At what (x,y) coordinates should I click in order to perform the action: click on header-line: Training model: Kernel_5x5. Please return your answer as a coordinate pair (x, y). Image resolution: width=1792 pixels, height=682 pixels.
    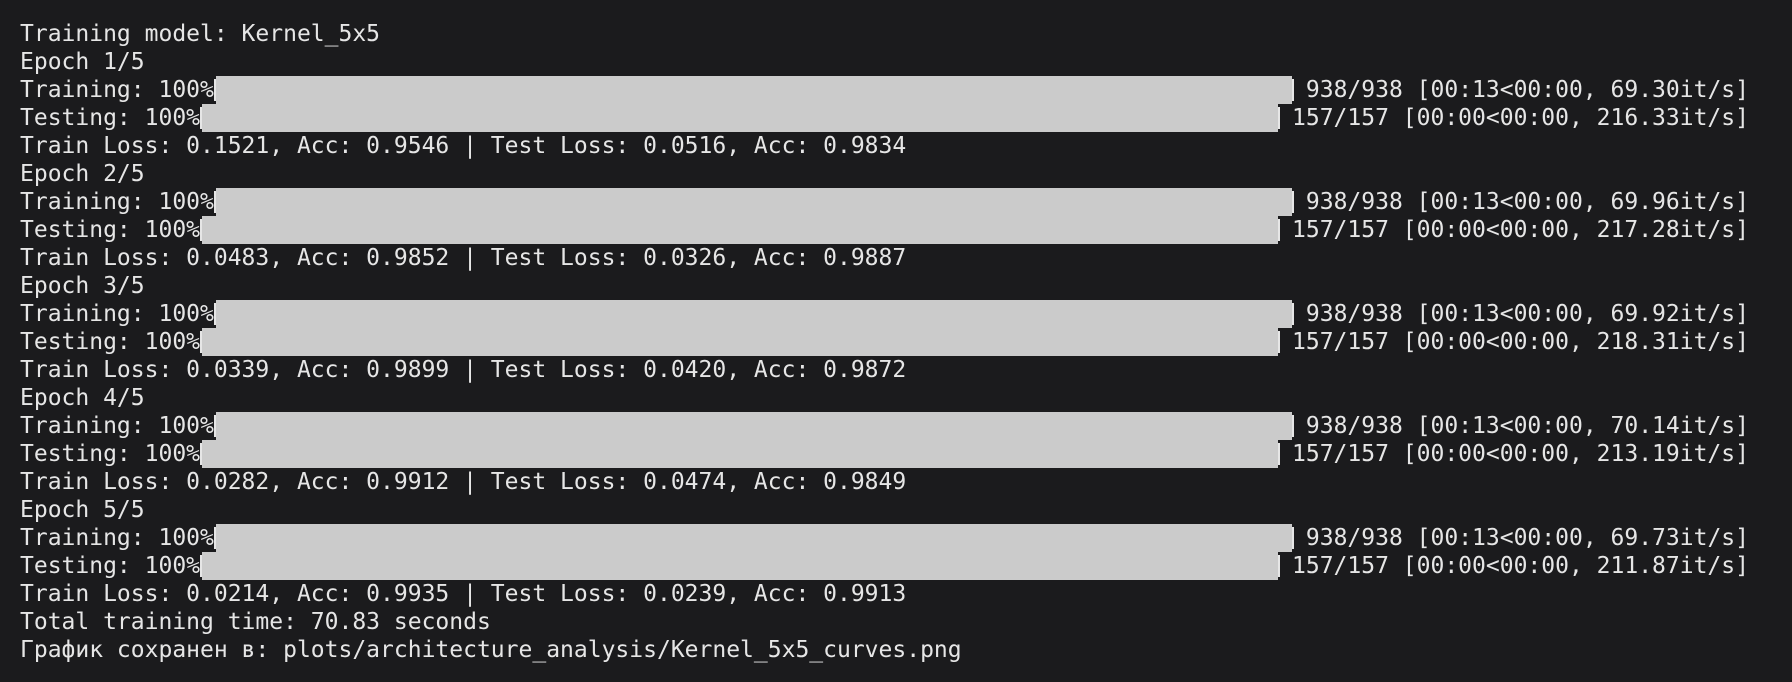
    Looking at the image, I should click on (200, 34).